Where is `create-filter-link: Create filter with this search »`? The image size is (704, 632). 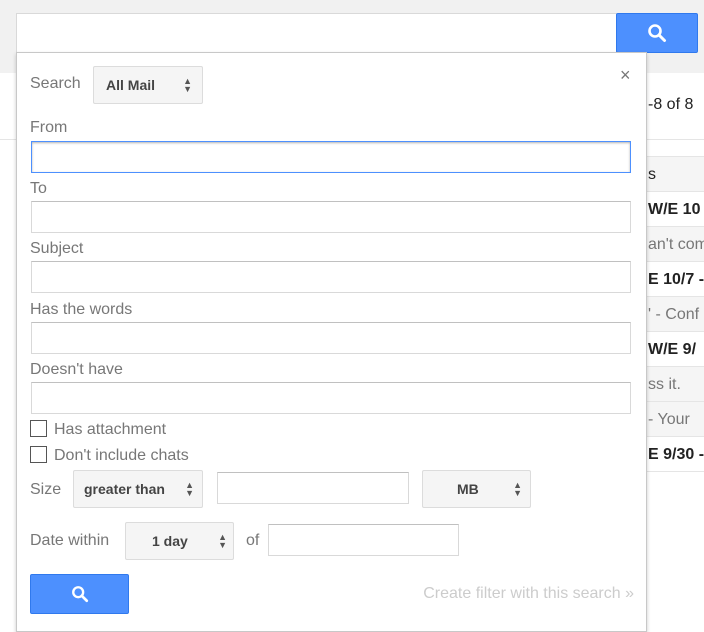 create-filter-link: Create filter with this search » is located at coordinates (528, 594).